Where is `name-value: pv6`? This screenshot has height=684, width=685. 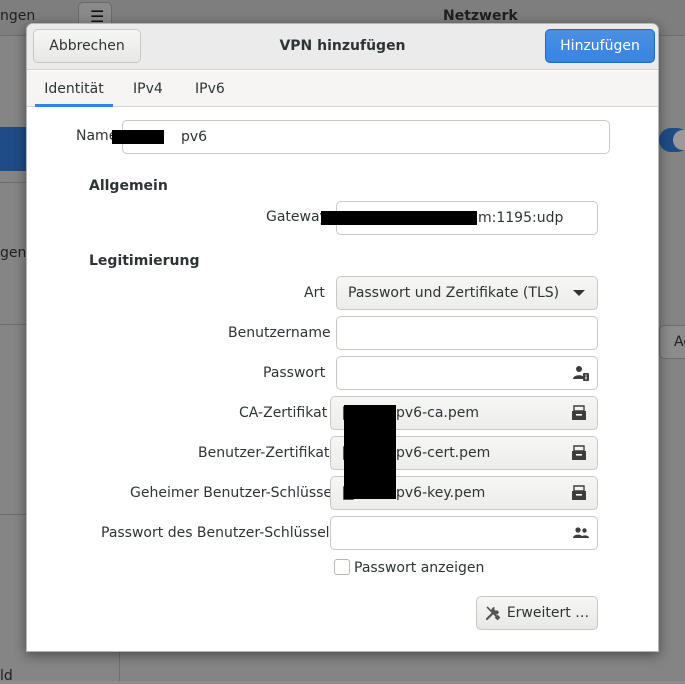 name-value: pv6 is located at coordinates (194, 137).